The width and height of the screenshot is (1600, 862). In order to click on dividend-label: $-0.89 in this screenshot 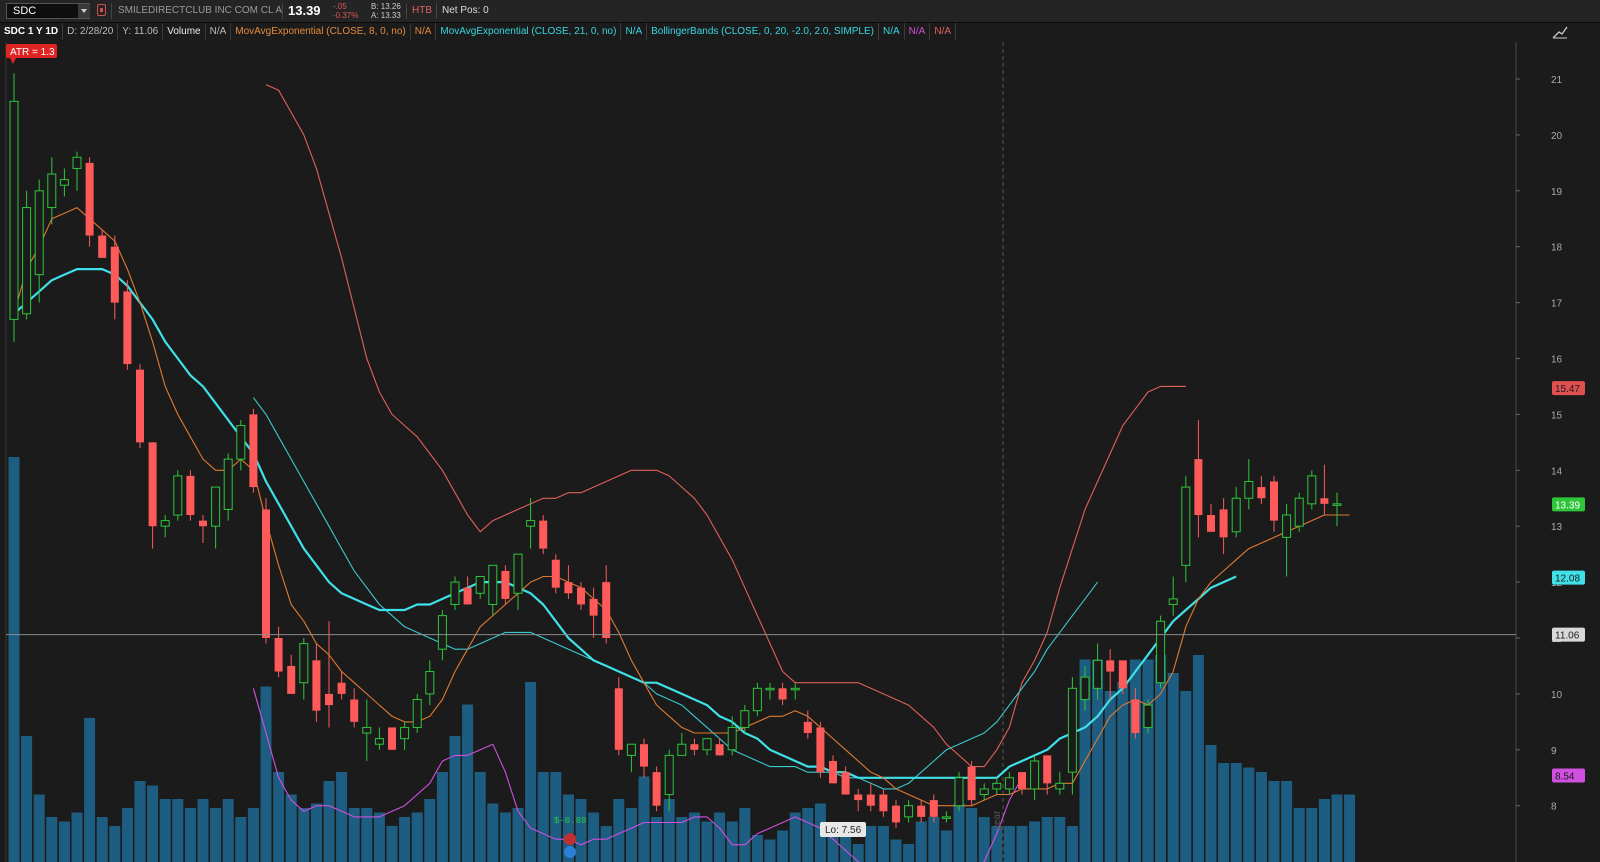, I will do `click(570, 821)`.